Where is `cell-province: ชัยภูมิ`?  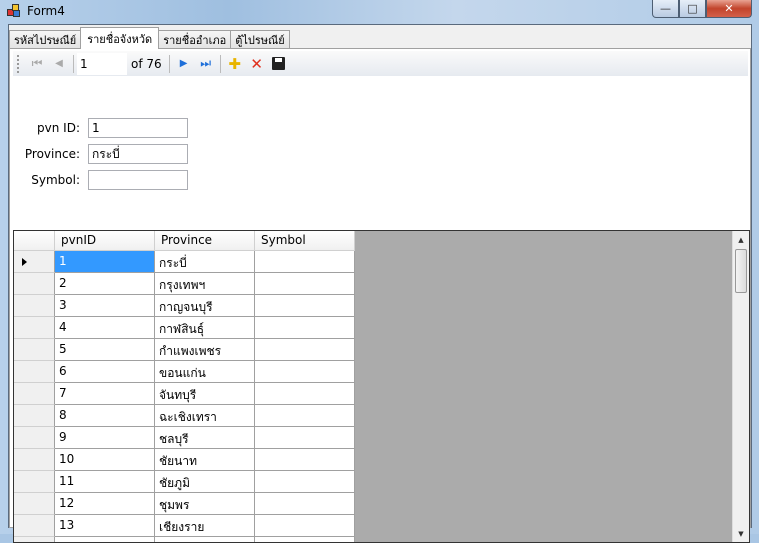
cell-province: ชัยภูมิ is located at coordinates (205, 482).